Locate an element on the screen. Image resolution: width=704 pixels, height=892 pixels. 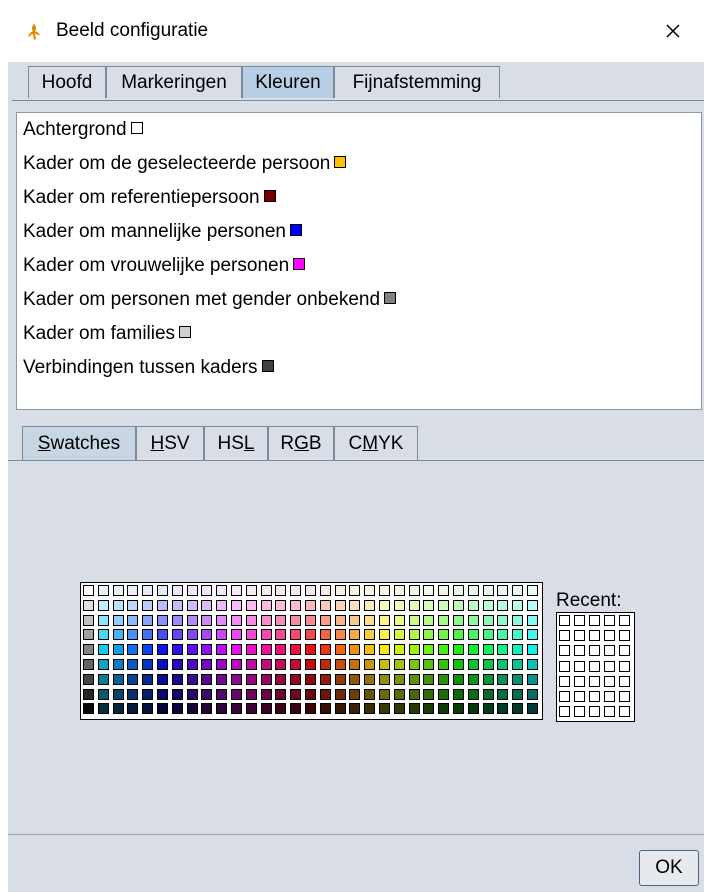
color-list-item: Verbindingen tussen kaders is located at coordinates (148, 368).